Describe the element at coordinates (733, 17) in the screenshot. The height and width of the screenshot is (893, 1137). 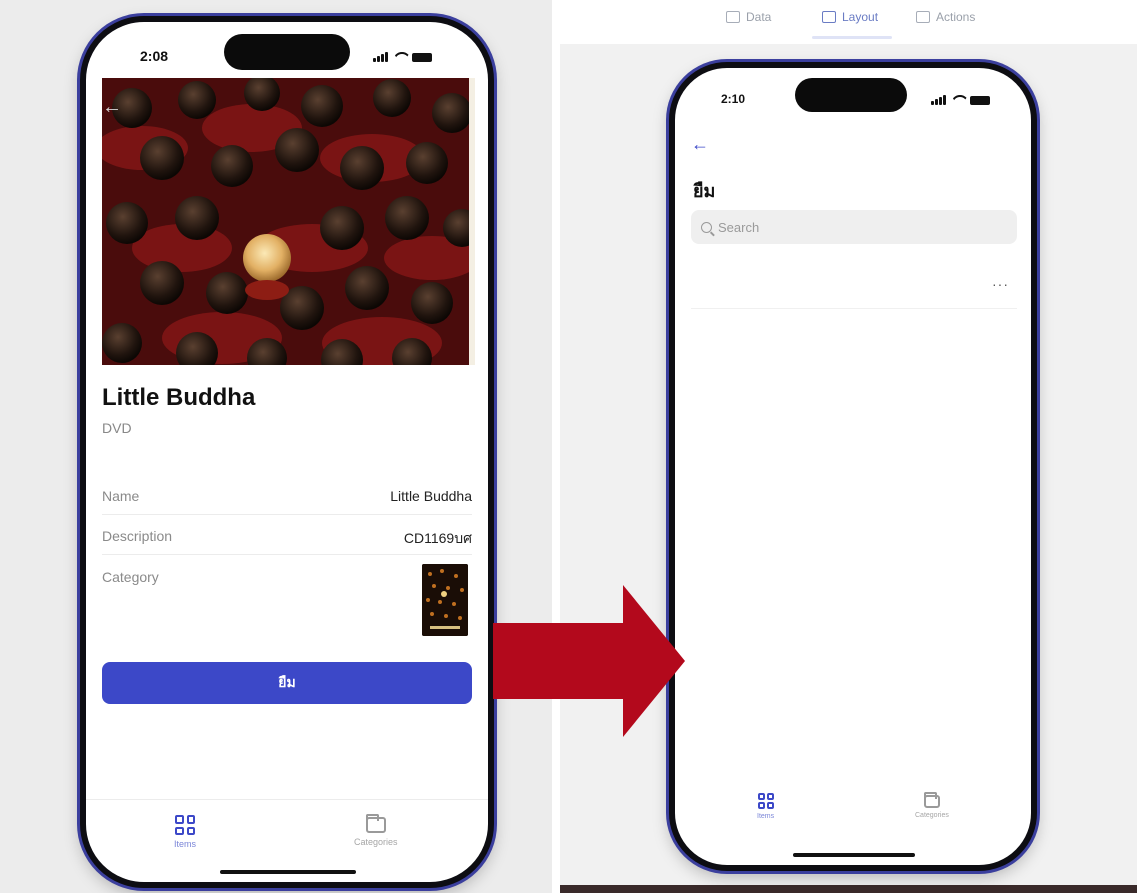
I see `database-icon` at that location.